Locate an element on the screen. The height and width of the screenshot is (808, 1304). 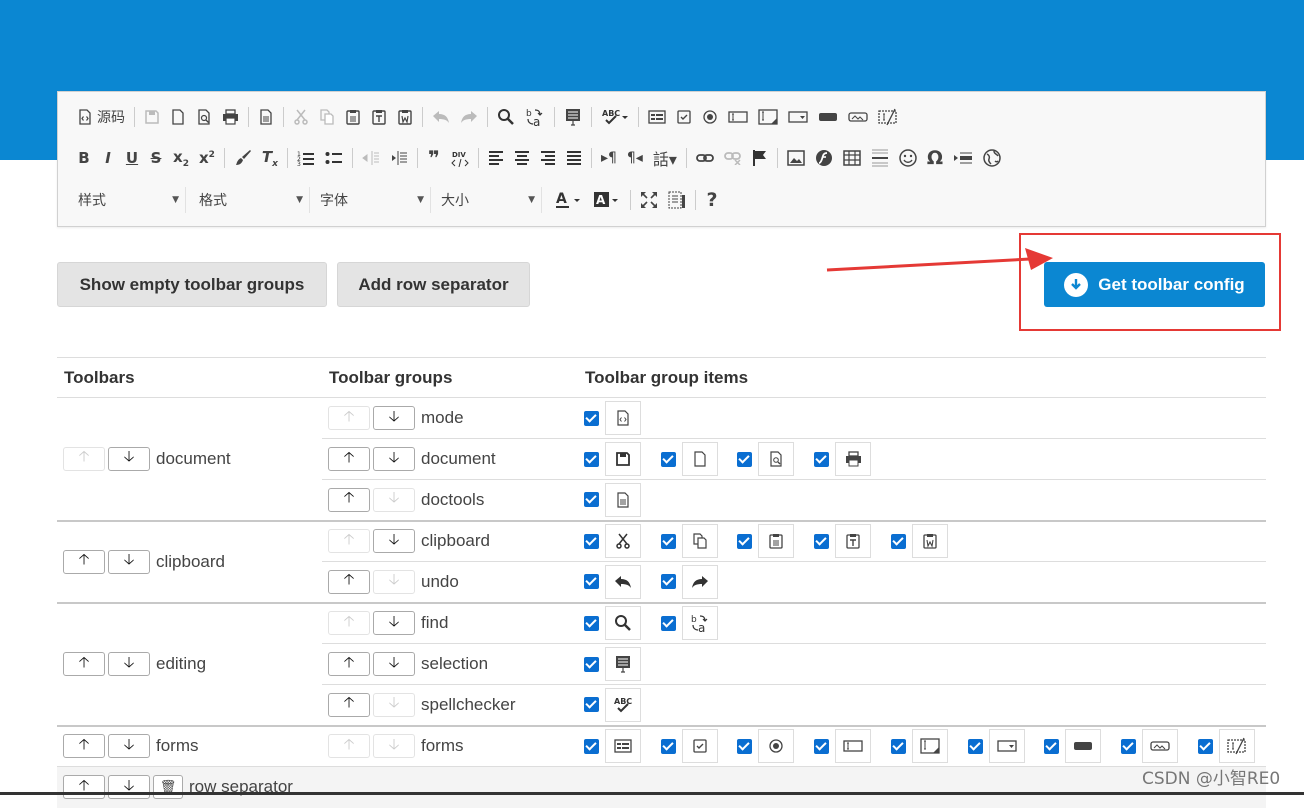
trash-icon: 🗑 is located at coordinates (168, 787).